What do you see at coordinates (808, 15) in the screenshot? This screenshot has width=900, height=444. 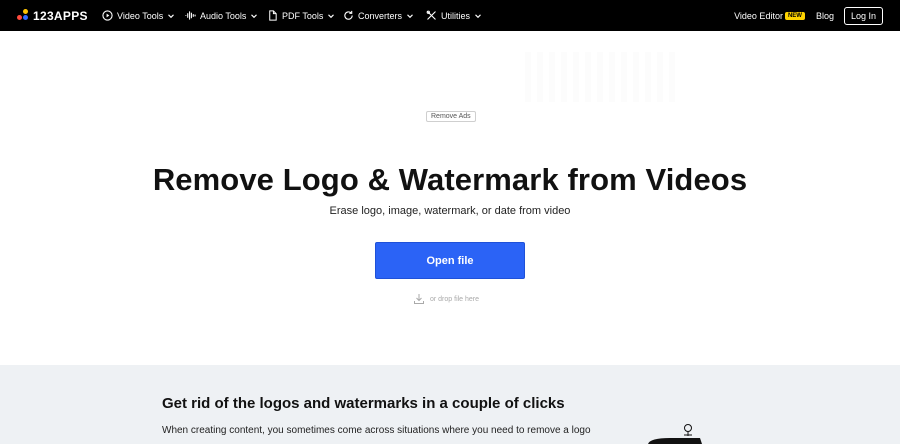 I see `account-nav: Video Editor NEW Blog Log In` at bounding box center [808, 15].